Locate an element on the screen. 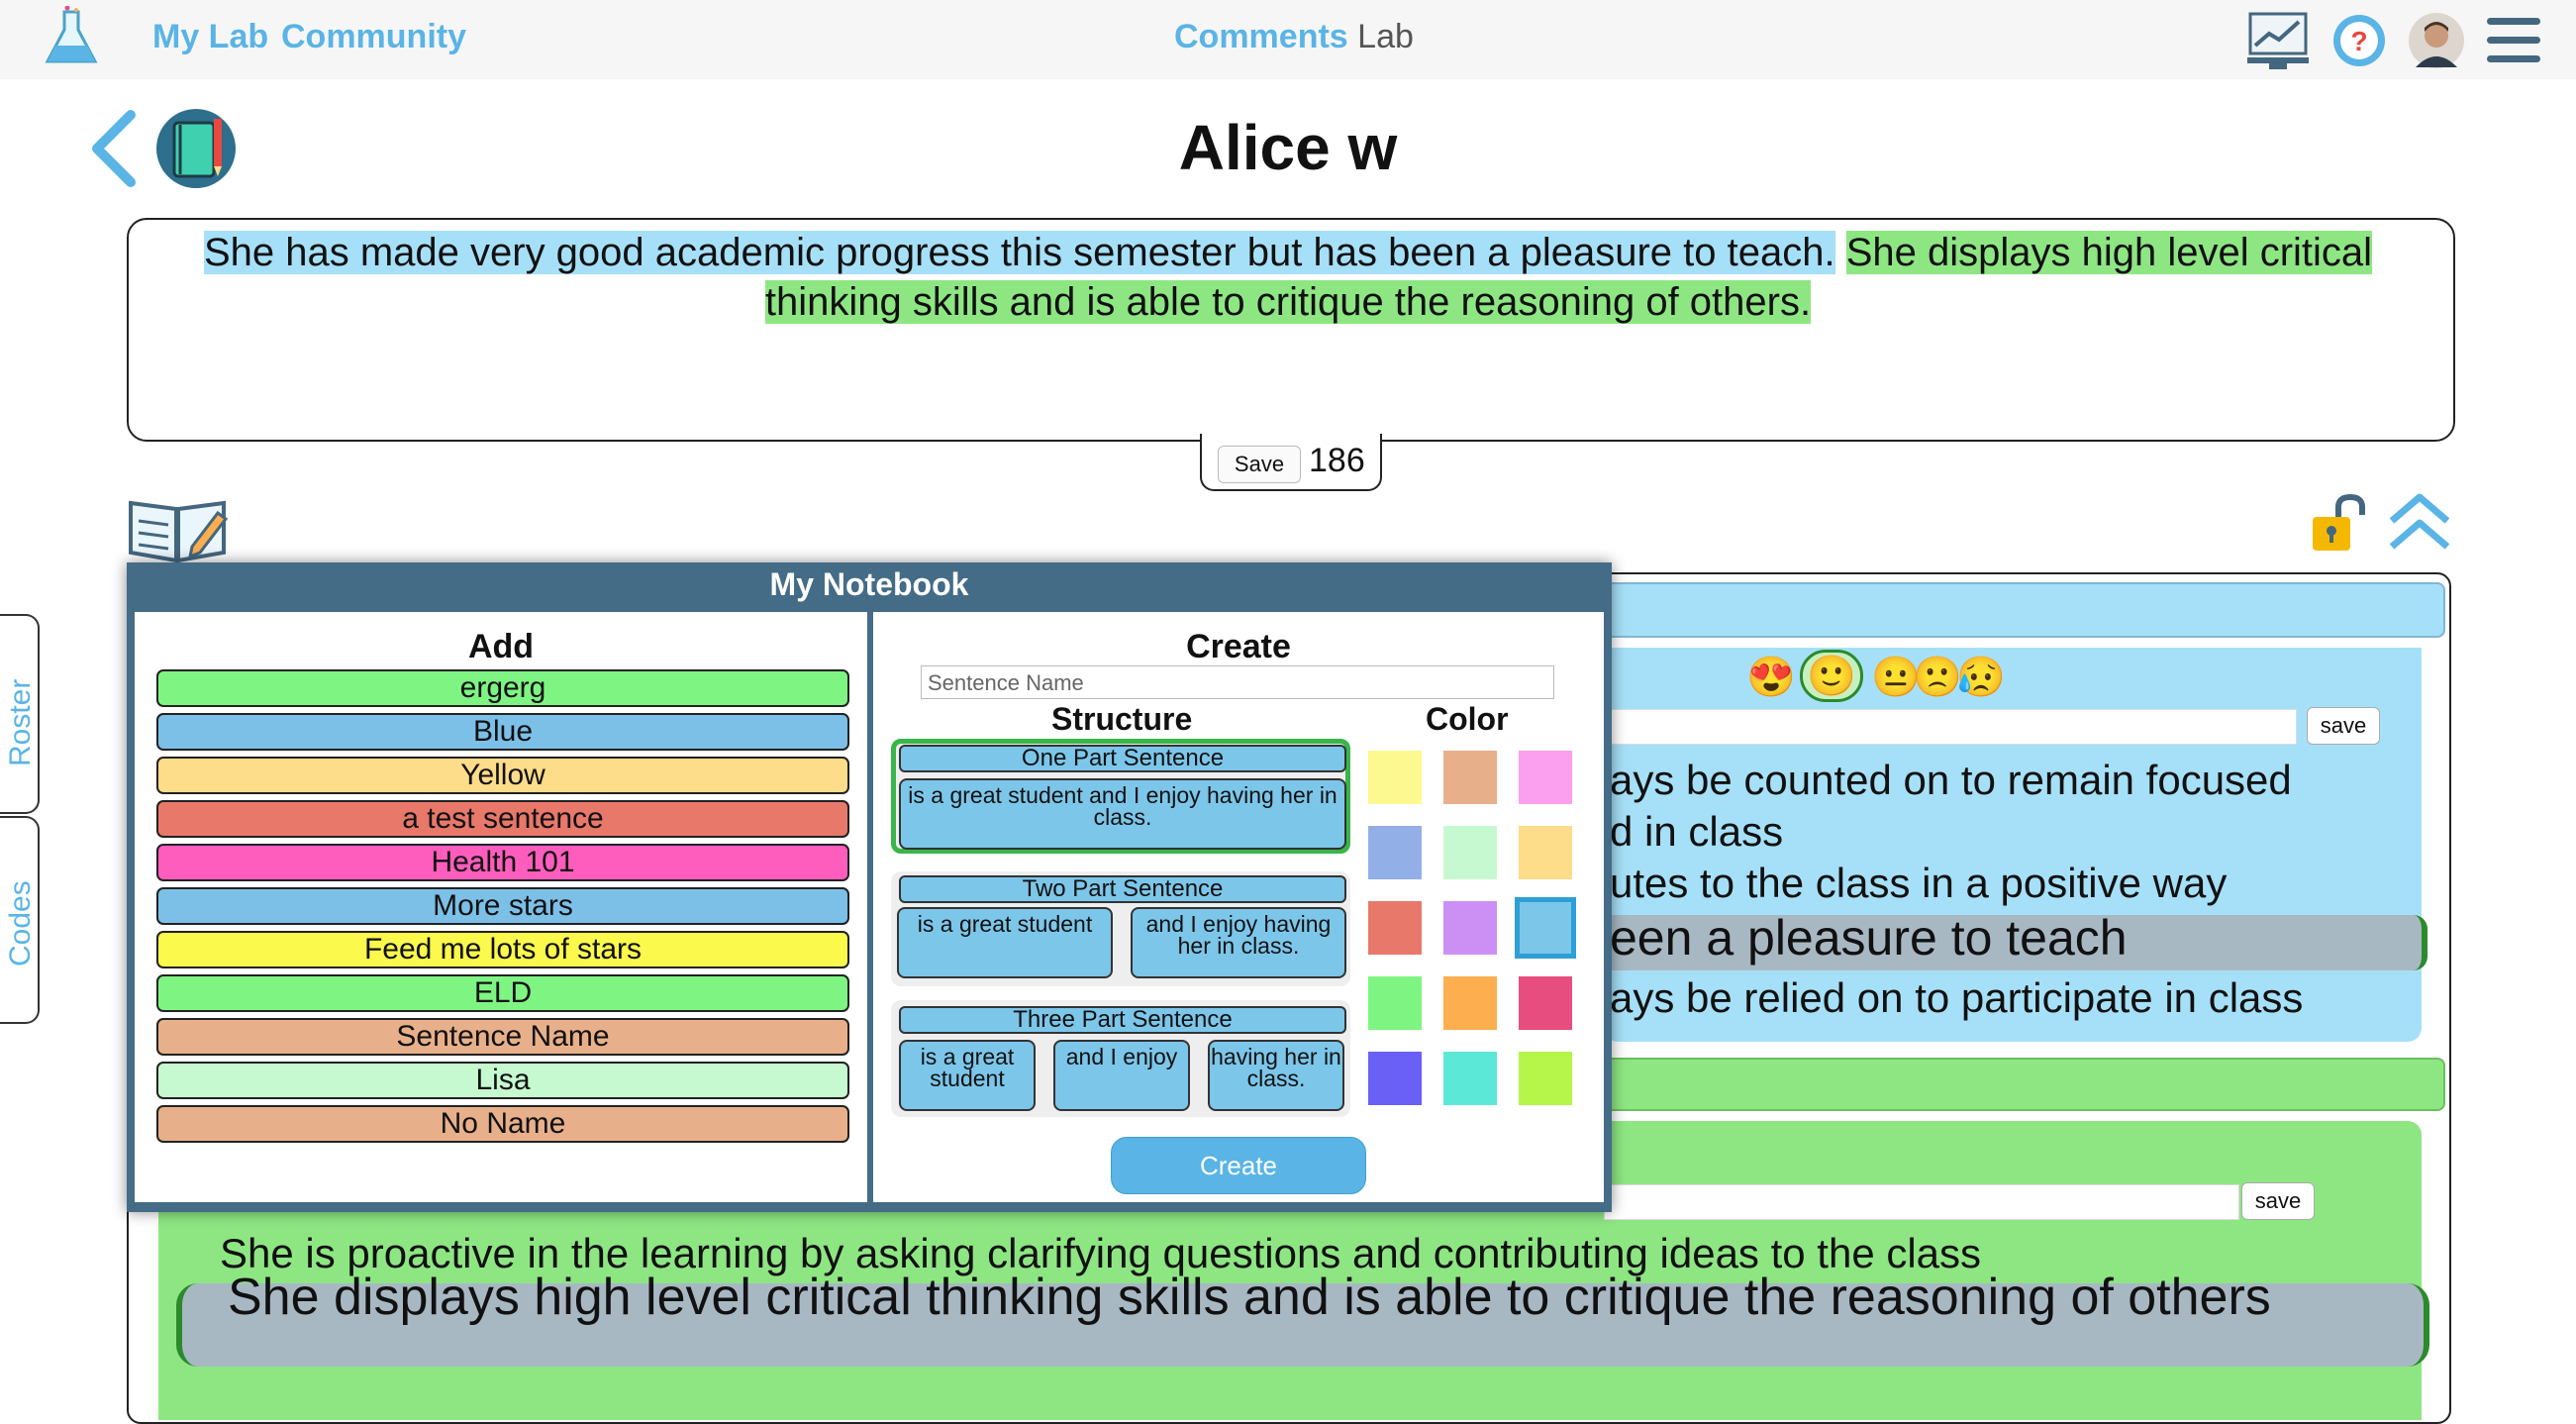 The width and height of the screenshot is (2576, 1424). notebook-add-item: More stars is located at coordinates (503, 906).